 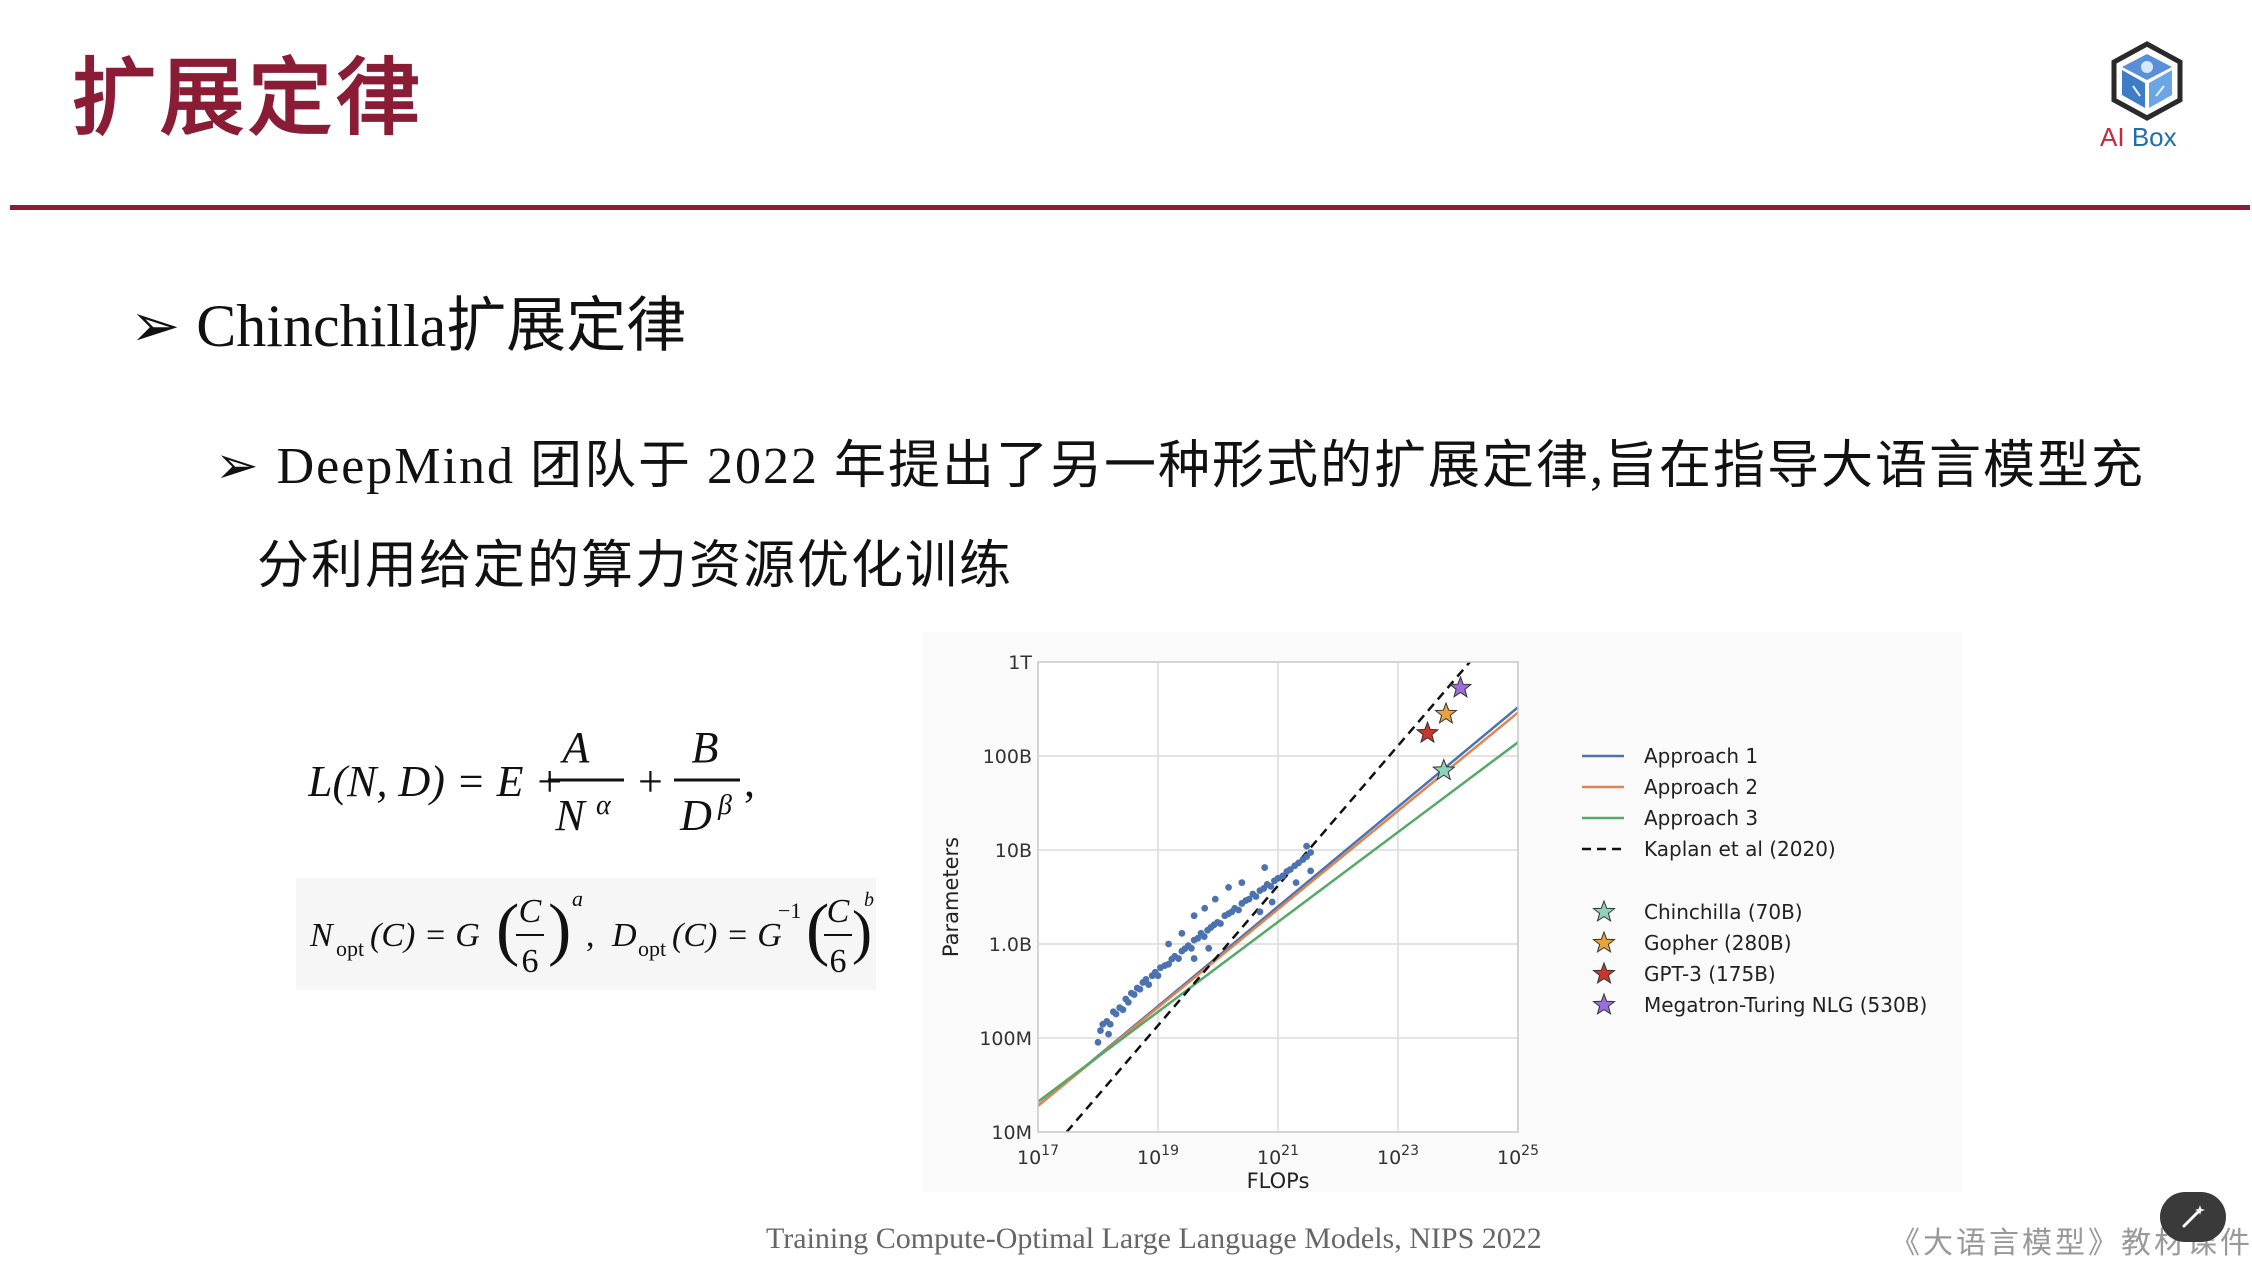 I want to click on bullet-level-1: ➢ Chinchilla扩展定律, so click(x=408, y=326).